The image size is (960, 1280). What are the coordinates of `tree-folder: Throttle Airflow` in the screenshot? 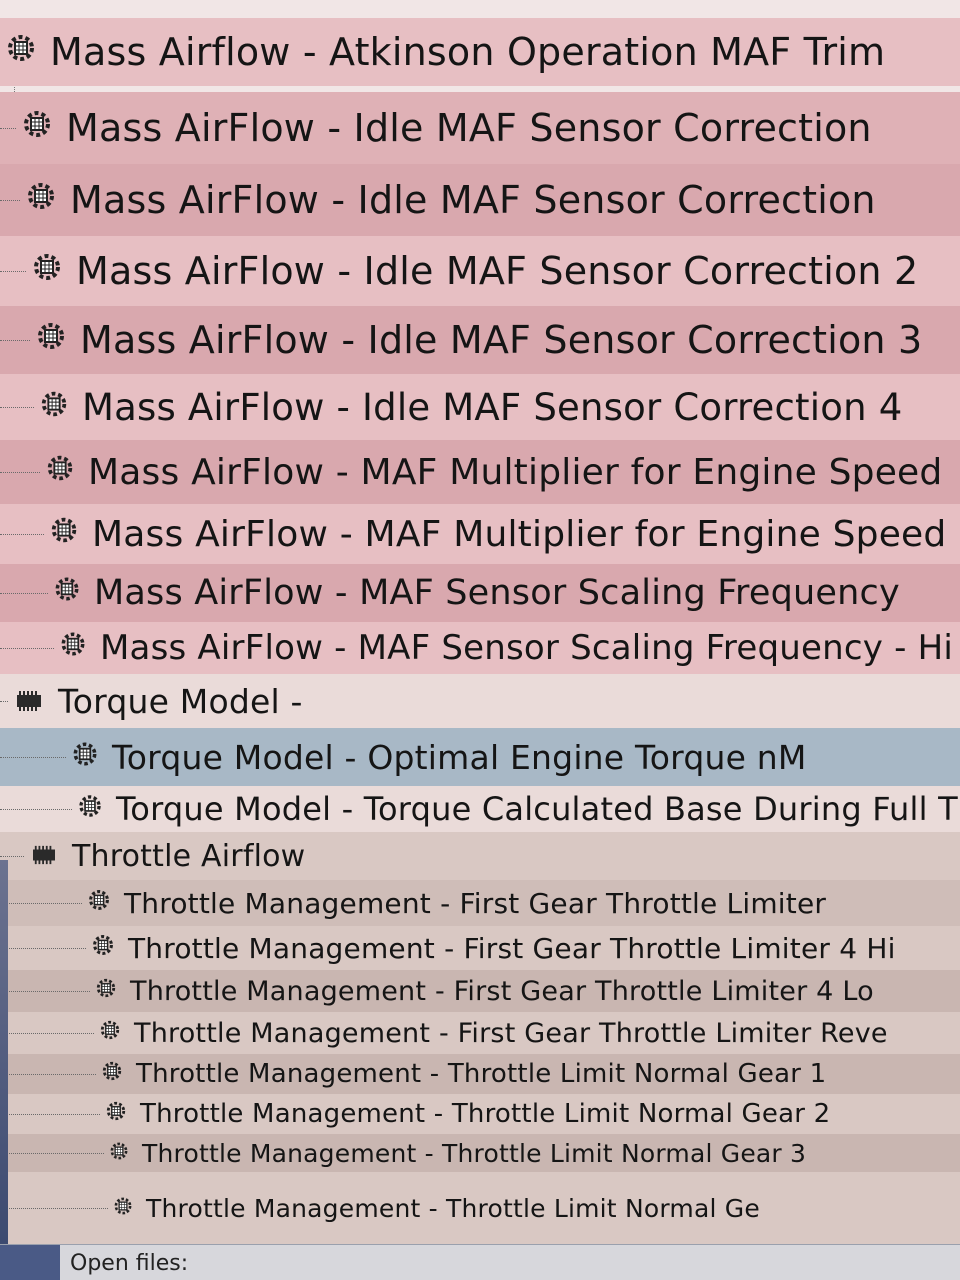 It's located at (480, 856).